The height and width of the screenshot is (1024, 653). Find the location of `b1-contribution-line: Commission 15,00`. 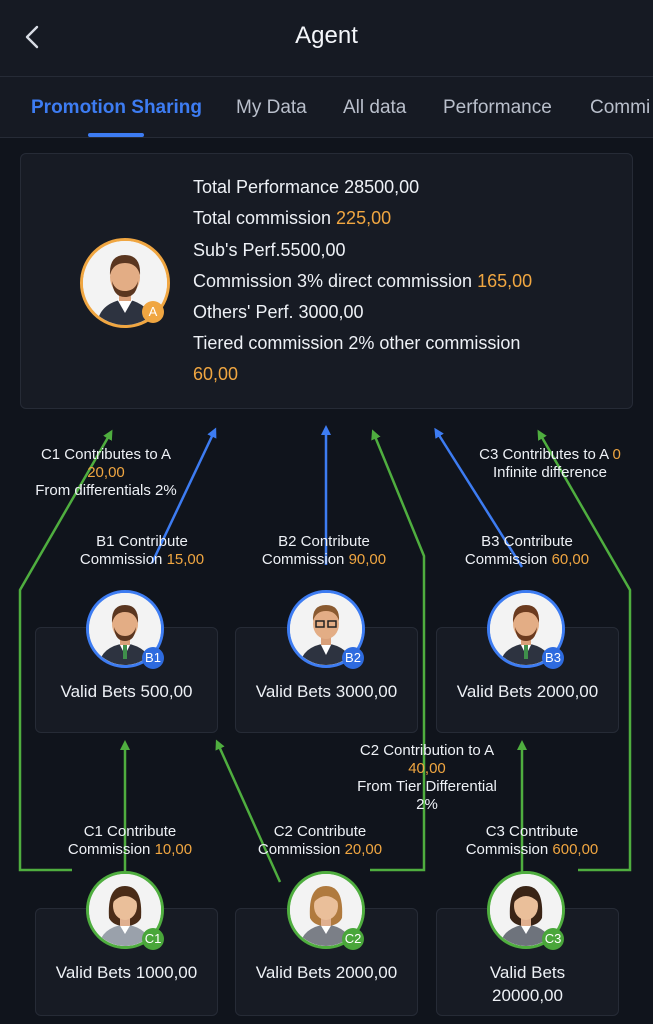

b1-contribution-line: Commission 15,00 is located at coordinates (142, 560).